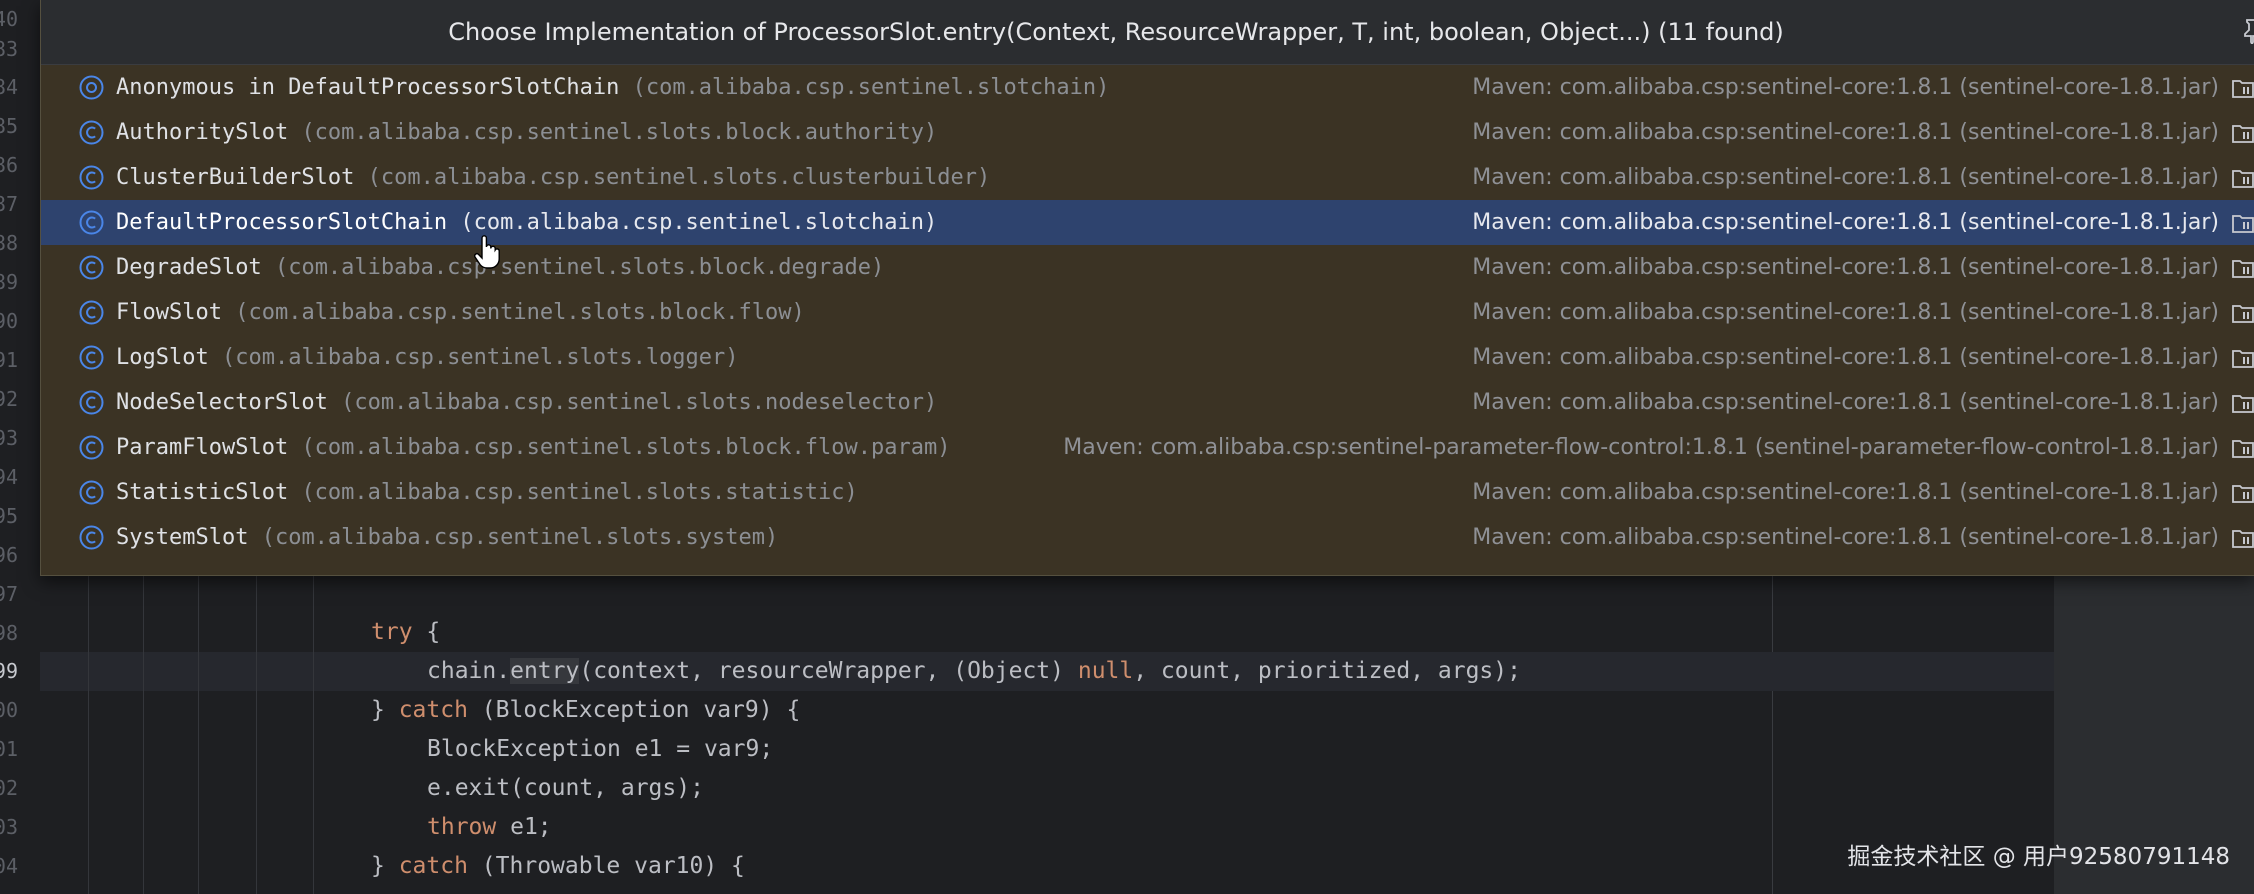  I want to click on class-name: SystemSlot, so click(182, 537).